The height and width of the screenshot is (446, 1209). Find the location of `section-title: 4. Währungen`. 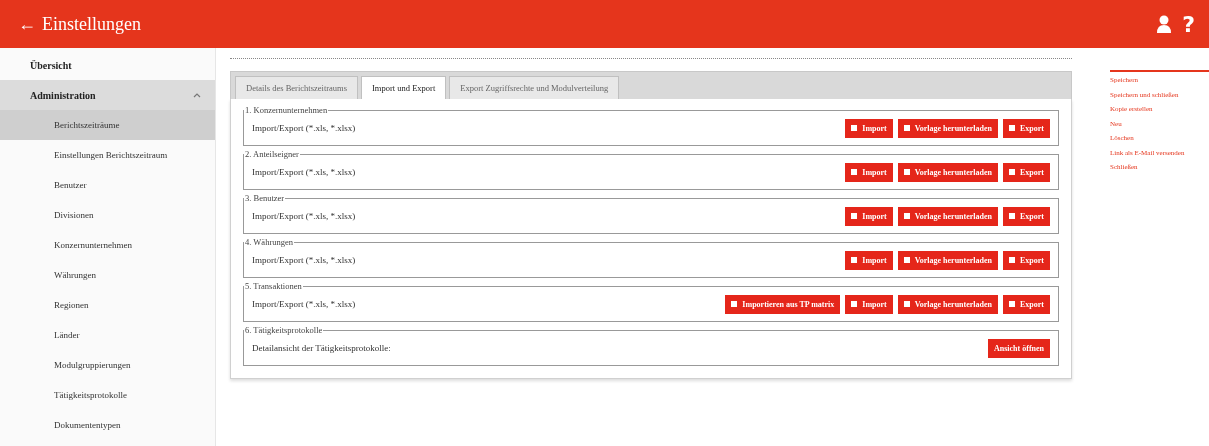

section-title: 4. Währungen is located at coordinates (269, 242).